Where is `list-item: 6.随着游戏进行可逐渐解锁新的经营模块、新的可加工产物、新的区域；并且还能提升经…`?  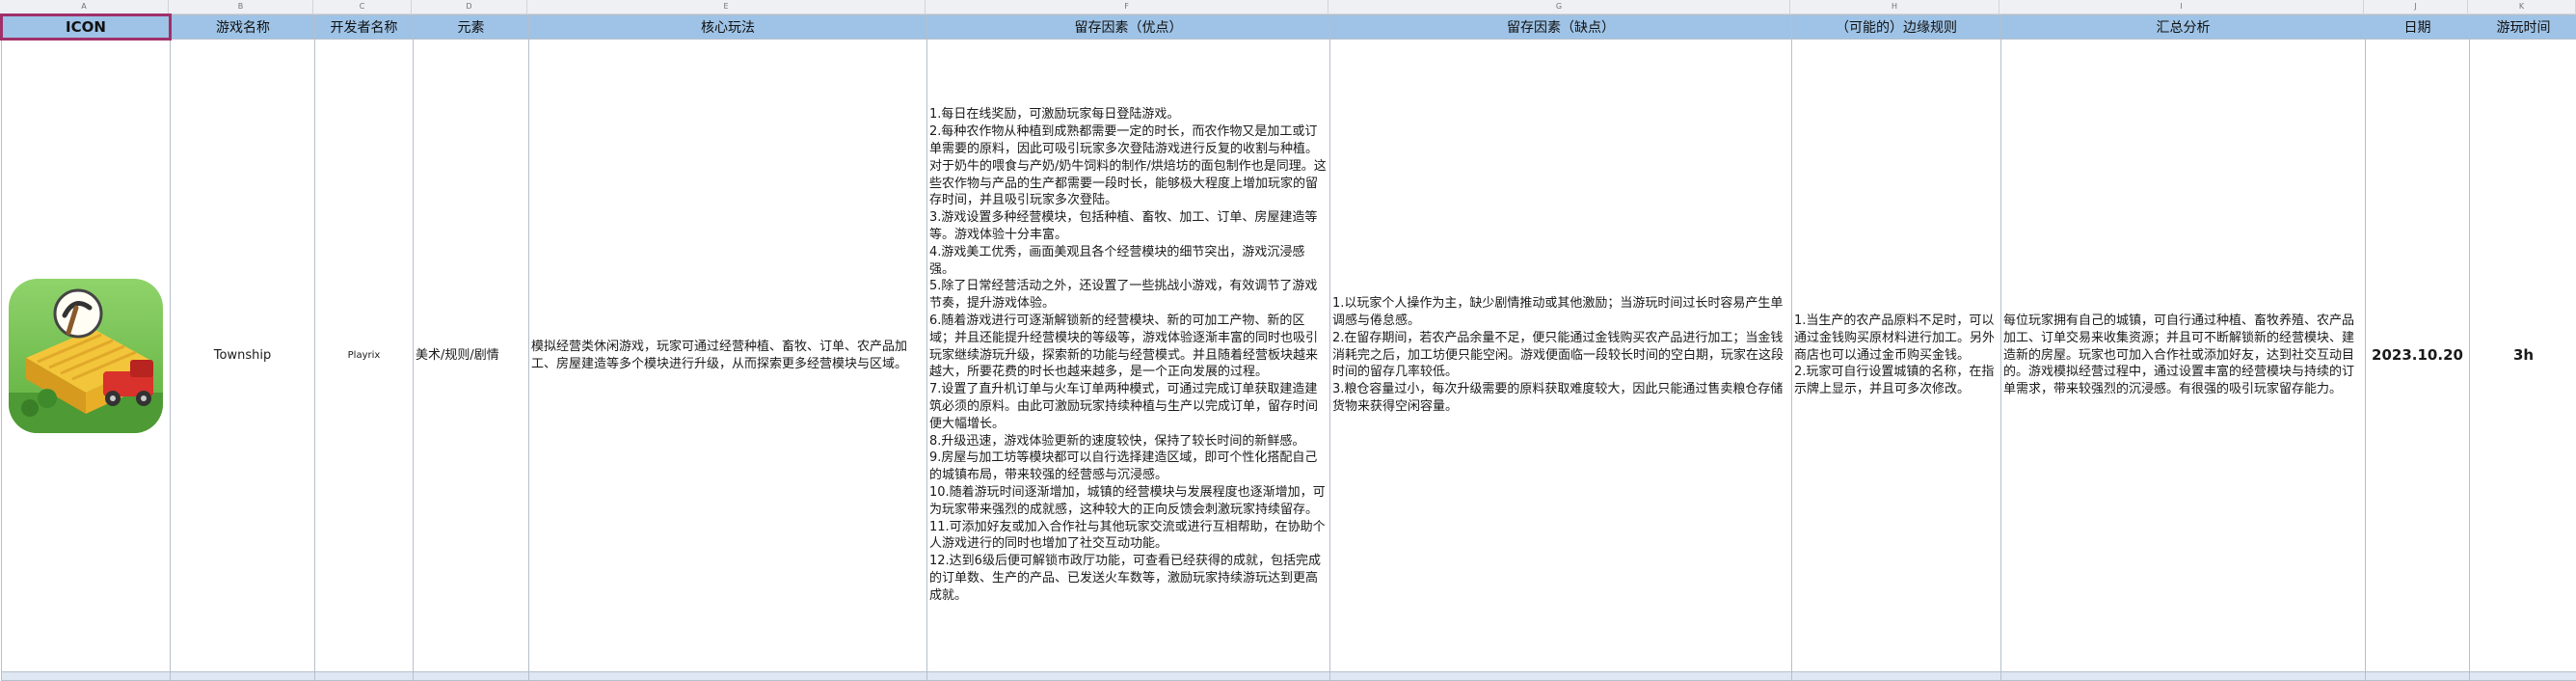
list-item: 6.随着游戏进行可逐渐解锁新的经营模块、新的可加工产物、新的区域；并且还能提升经… is located at coordinates (1124, 346).